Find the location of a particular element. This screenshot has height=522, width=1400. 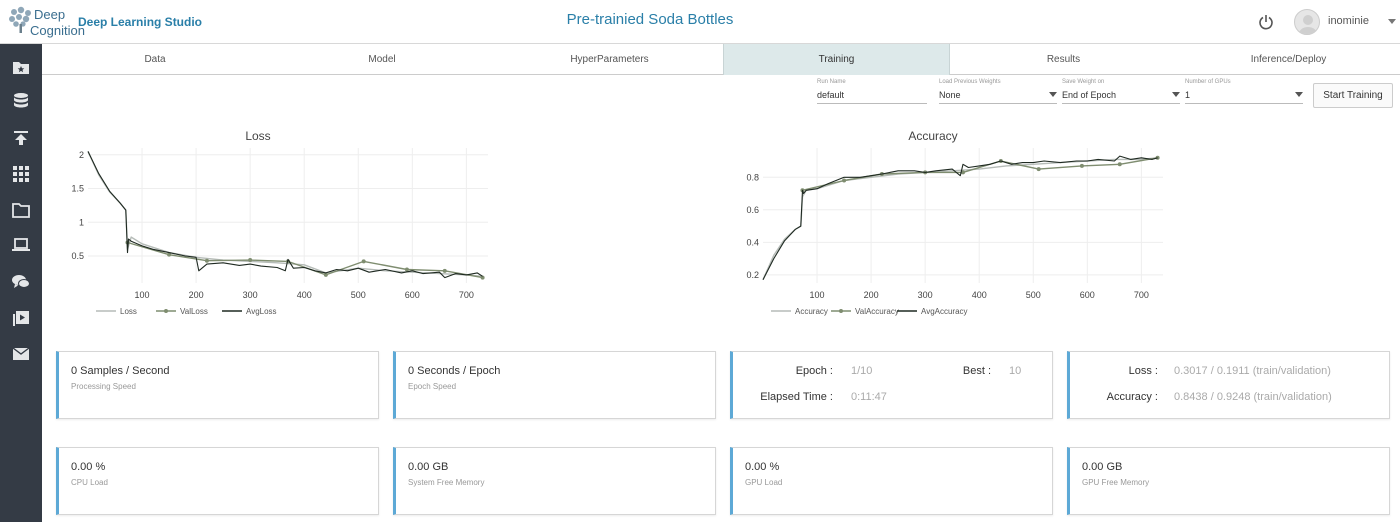

sidebar-item-upload is located at coordinates (21, 138).